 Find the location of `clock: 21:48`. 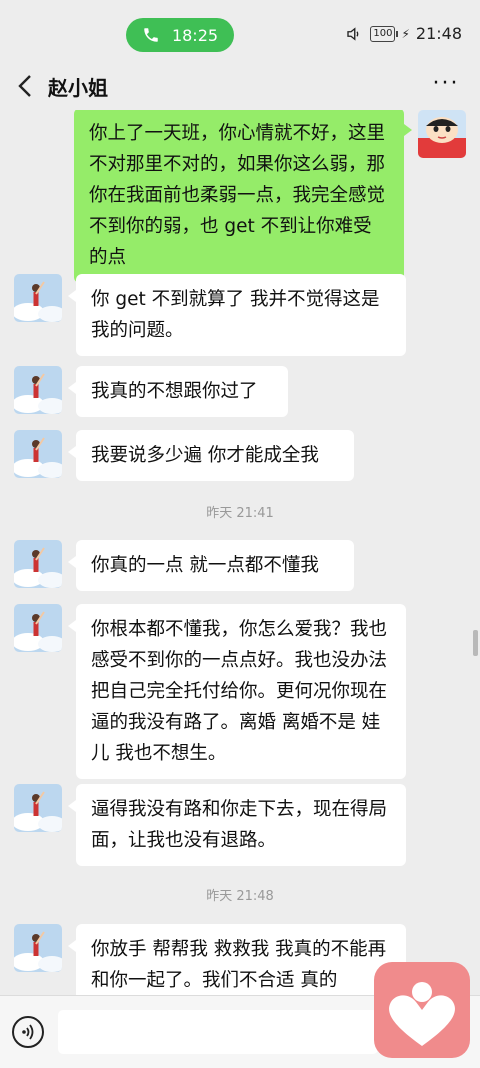

clock: 21:48 is located at coordinates (438, 33).